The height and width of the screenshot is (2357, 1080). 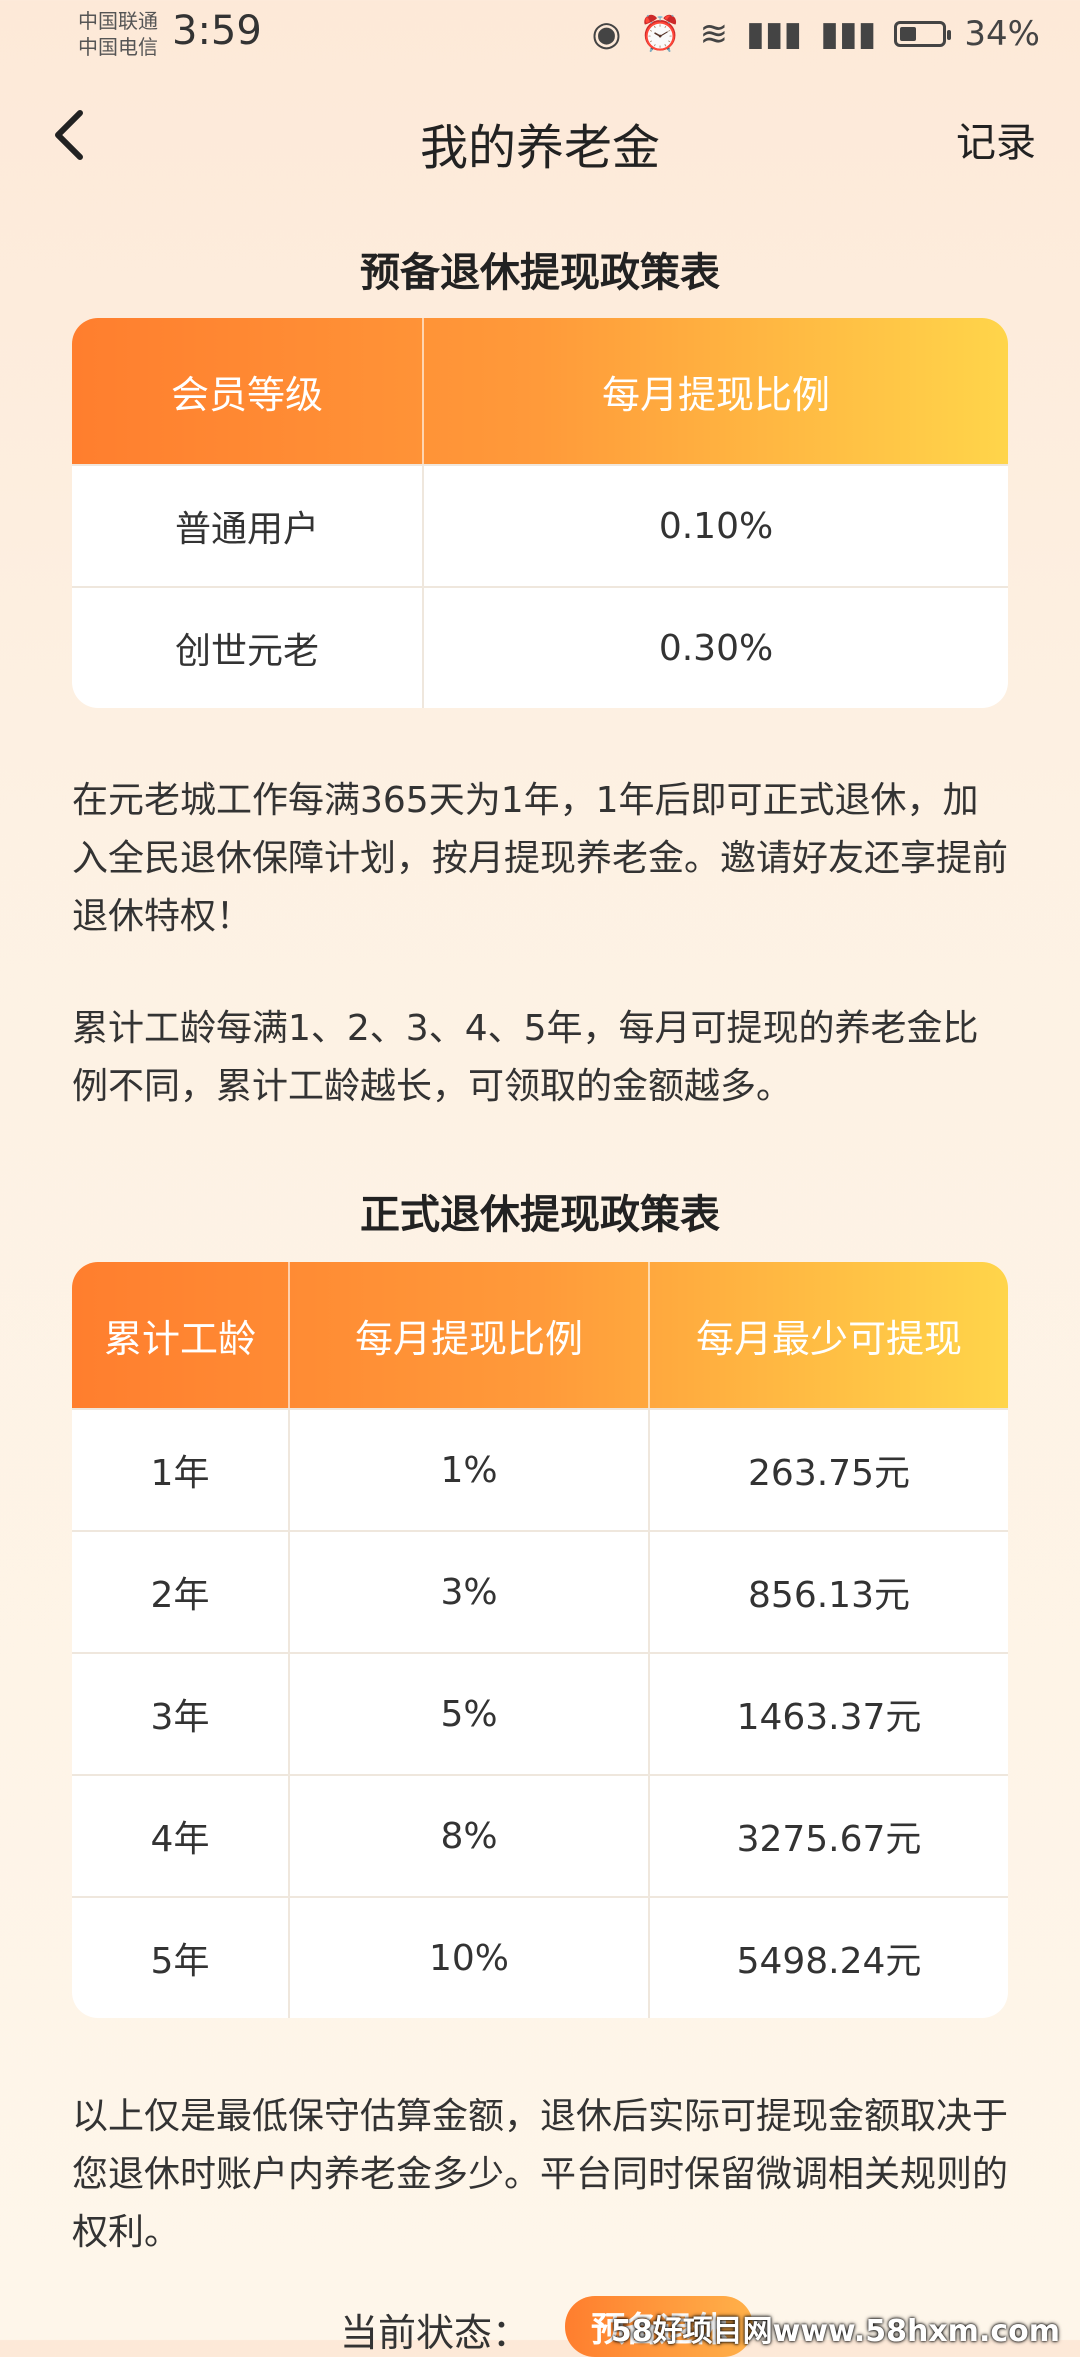 I want to click on table-row: 2年 3% 856.13元, so click(x=540, y=1593).